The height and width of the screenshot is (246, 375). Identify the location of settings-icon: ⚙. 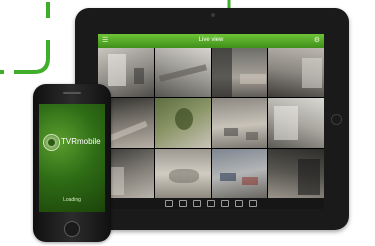
(317, 41).